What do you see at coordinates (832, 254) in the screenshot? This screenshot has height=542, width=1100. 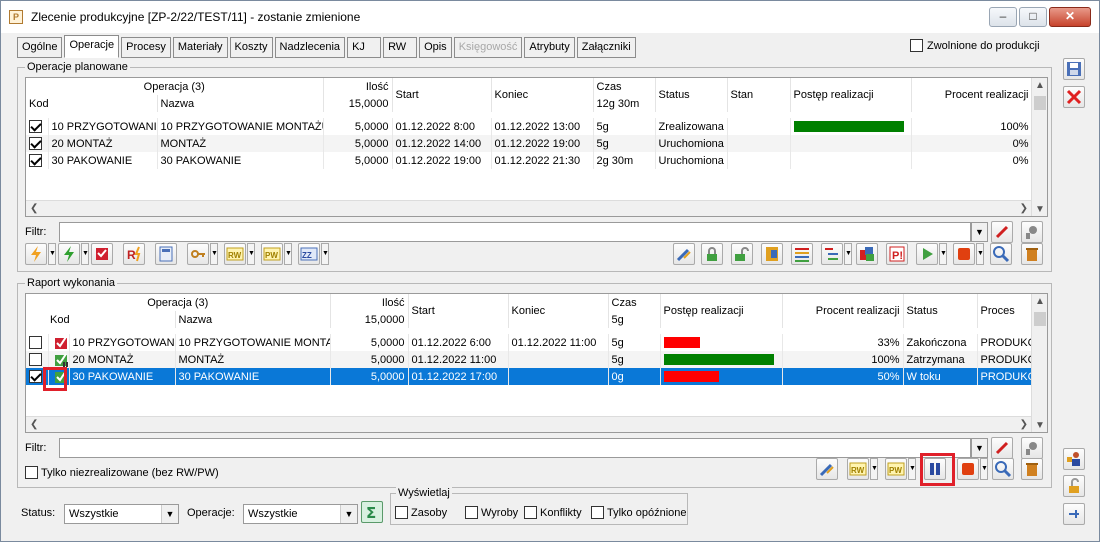 I see `tree-list-icon` at bounding box center [832, 254].